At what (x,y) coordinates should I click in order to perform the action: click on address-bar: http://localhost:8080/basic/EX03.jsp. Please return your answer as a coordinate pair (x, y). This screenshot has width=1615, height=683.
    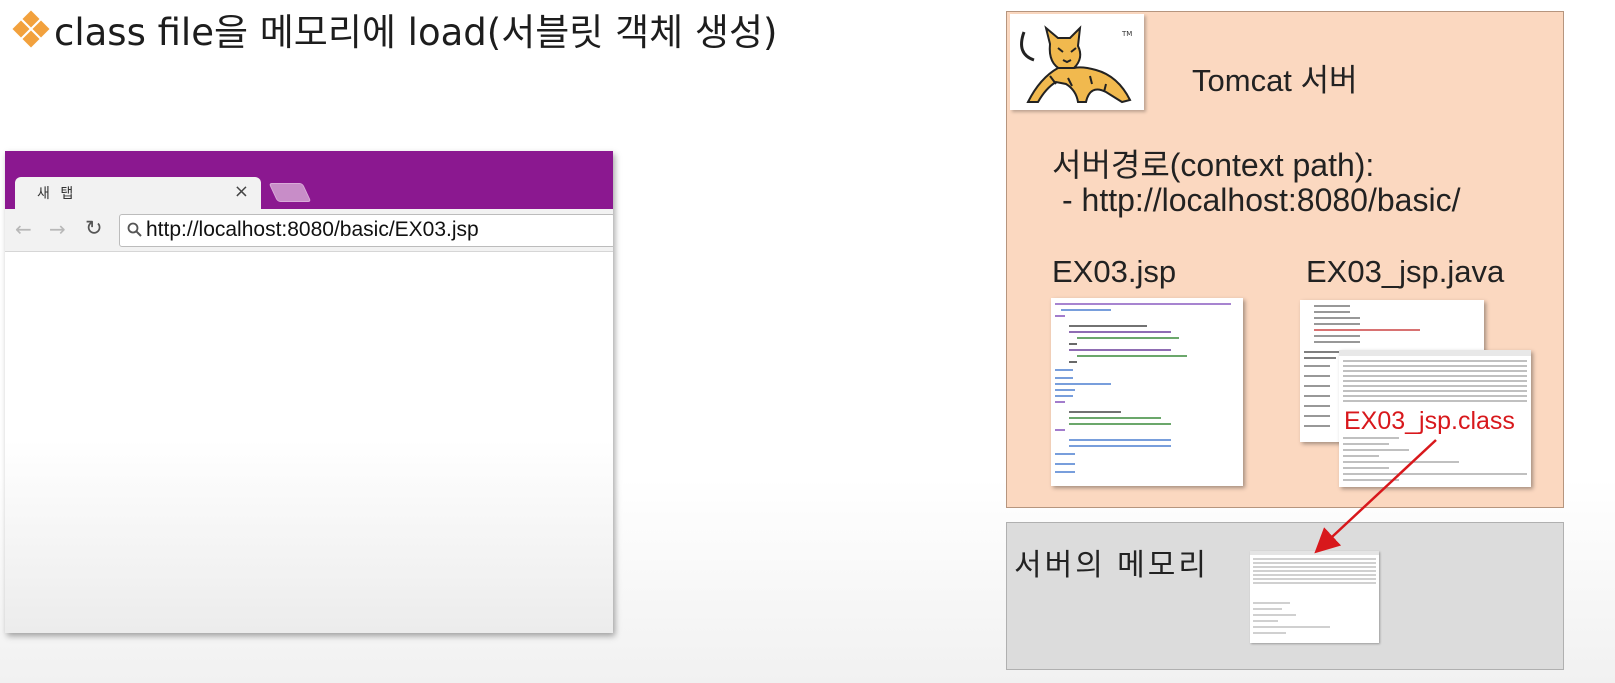
    Looking at the image, I should click on (366, 230).